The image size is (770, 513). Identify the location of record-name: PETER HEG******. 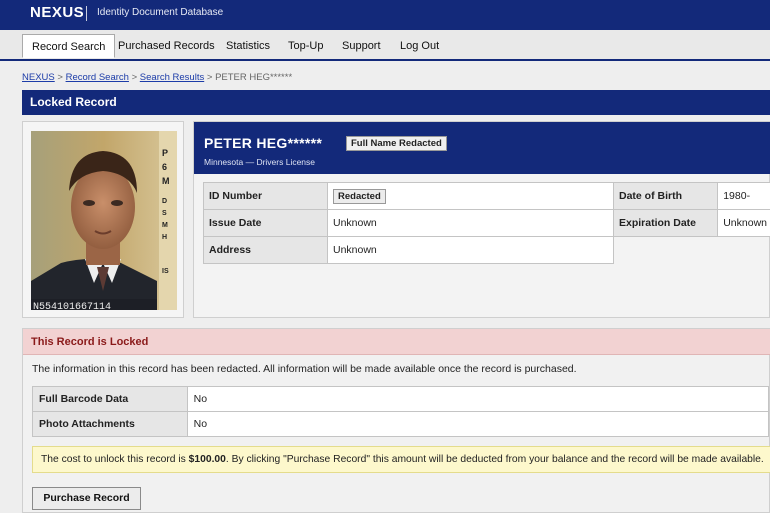
(263, 143).